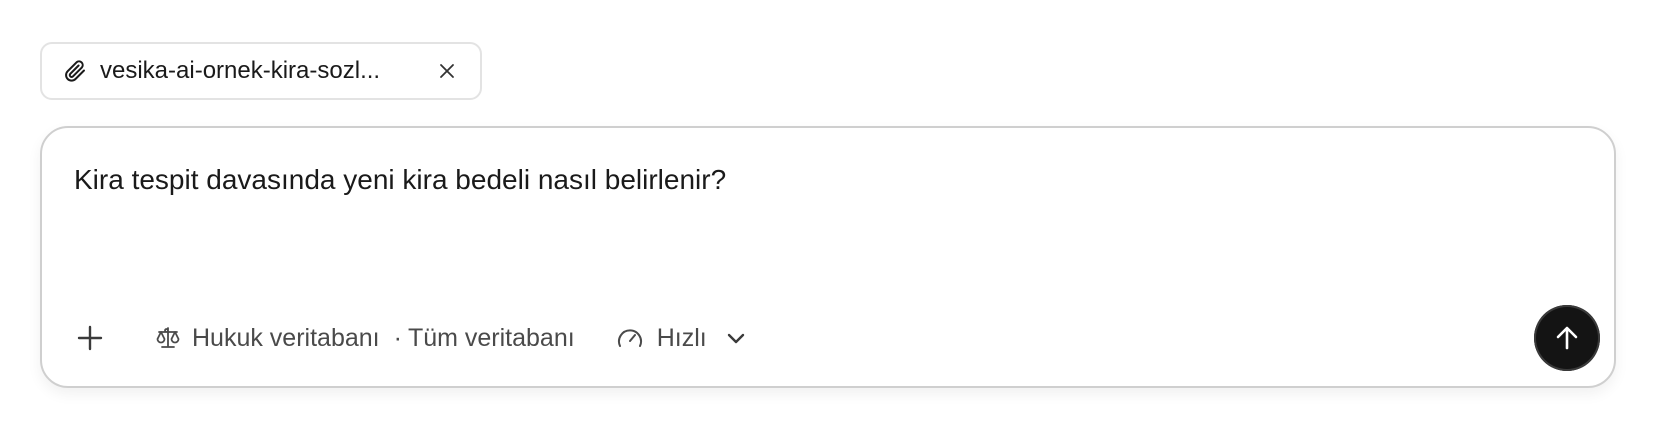 Image resolution: width=1656 pixels, height=428 pixels. What do you see at coordinates (75, 71) in the screenshot?
I see `paperclip-icon` at bounding box center [75, 71].